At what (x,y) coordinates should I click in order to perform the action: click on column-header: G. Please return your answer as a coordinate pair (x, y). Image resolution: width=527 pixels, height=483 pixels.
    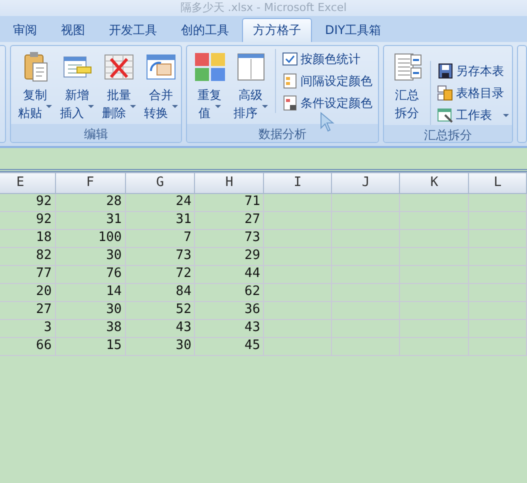
    Looking at the image, I should click on (160, 182).